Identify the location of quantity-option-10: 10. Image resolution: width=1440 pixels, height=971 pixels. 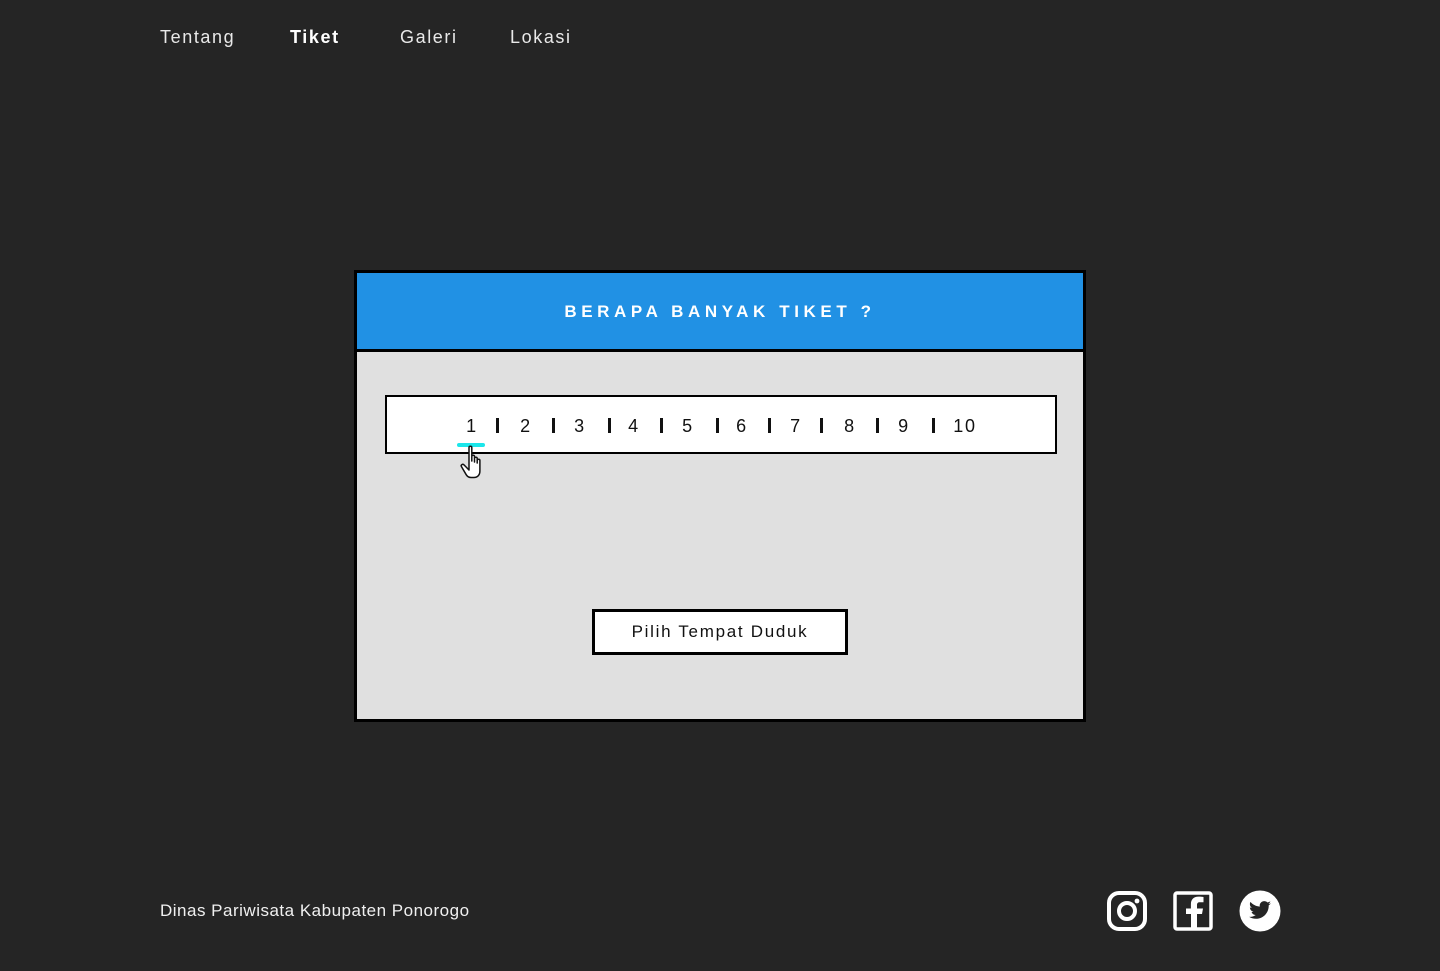
(965, 426).